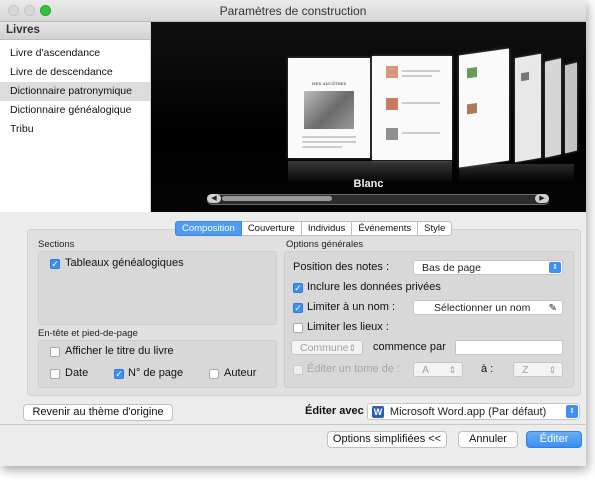 This screenshot has width=595, height=483. What do you see at coordinates (298, 308) in the screenshot?
I see `limit-name-checkbox: ✓` at bounding box center [298, 308].